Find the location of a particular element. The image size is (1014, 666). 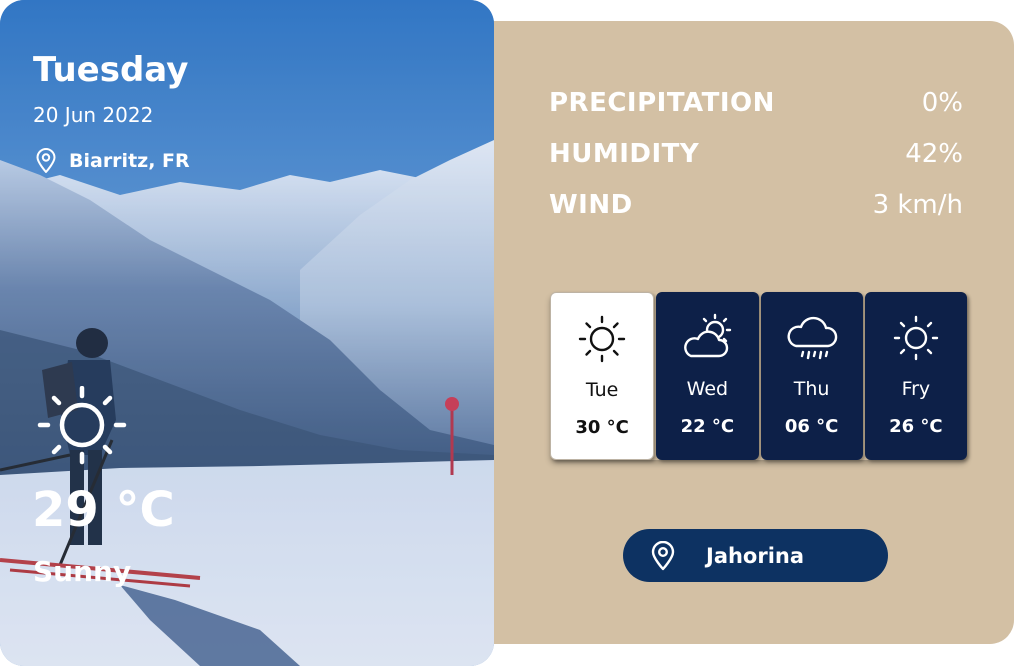

forecast-day-label: Wed is located at coordinates (707, 389).